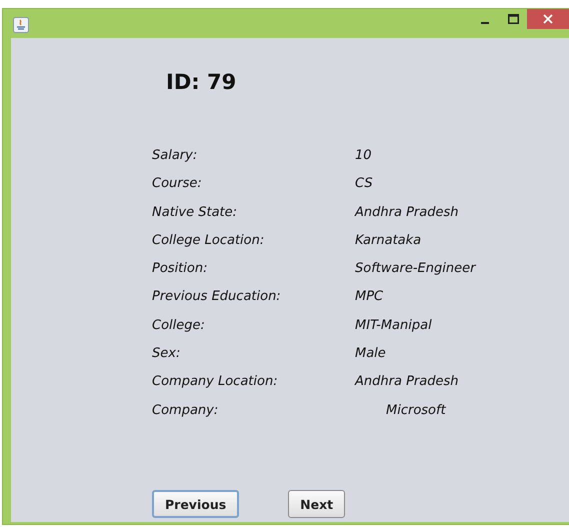  Describe the element at coordinates (364, 185) in the screenshot. I see `field-value: CS` at that location.